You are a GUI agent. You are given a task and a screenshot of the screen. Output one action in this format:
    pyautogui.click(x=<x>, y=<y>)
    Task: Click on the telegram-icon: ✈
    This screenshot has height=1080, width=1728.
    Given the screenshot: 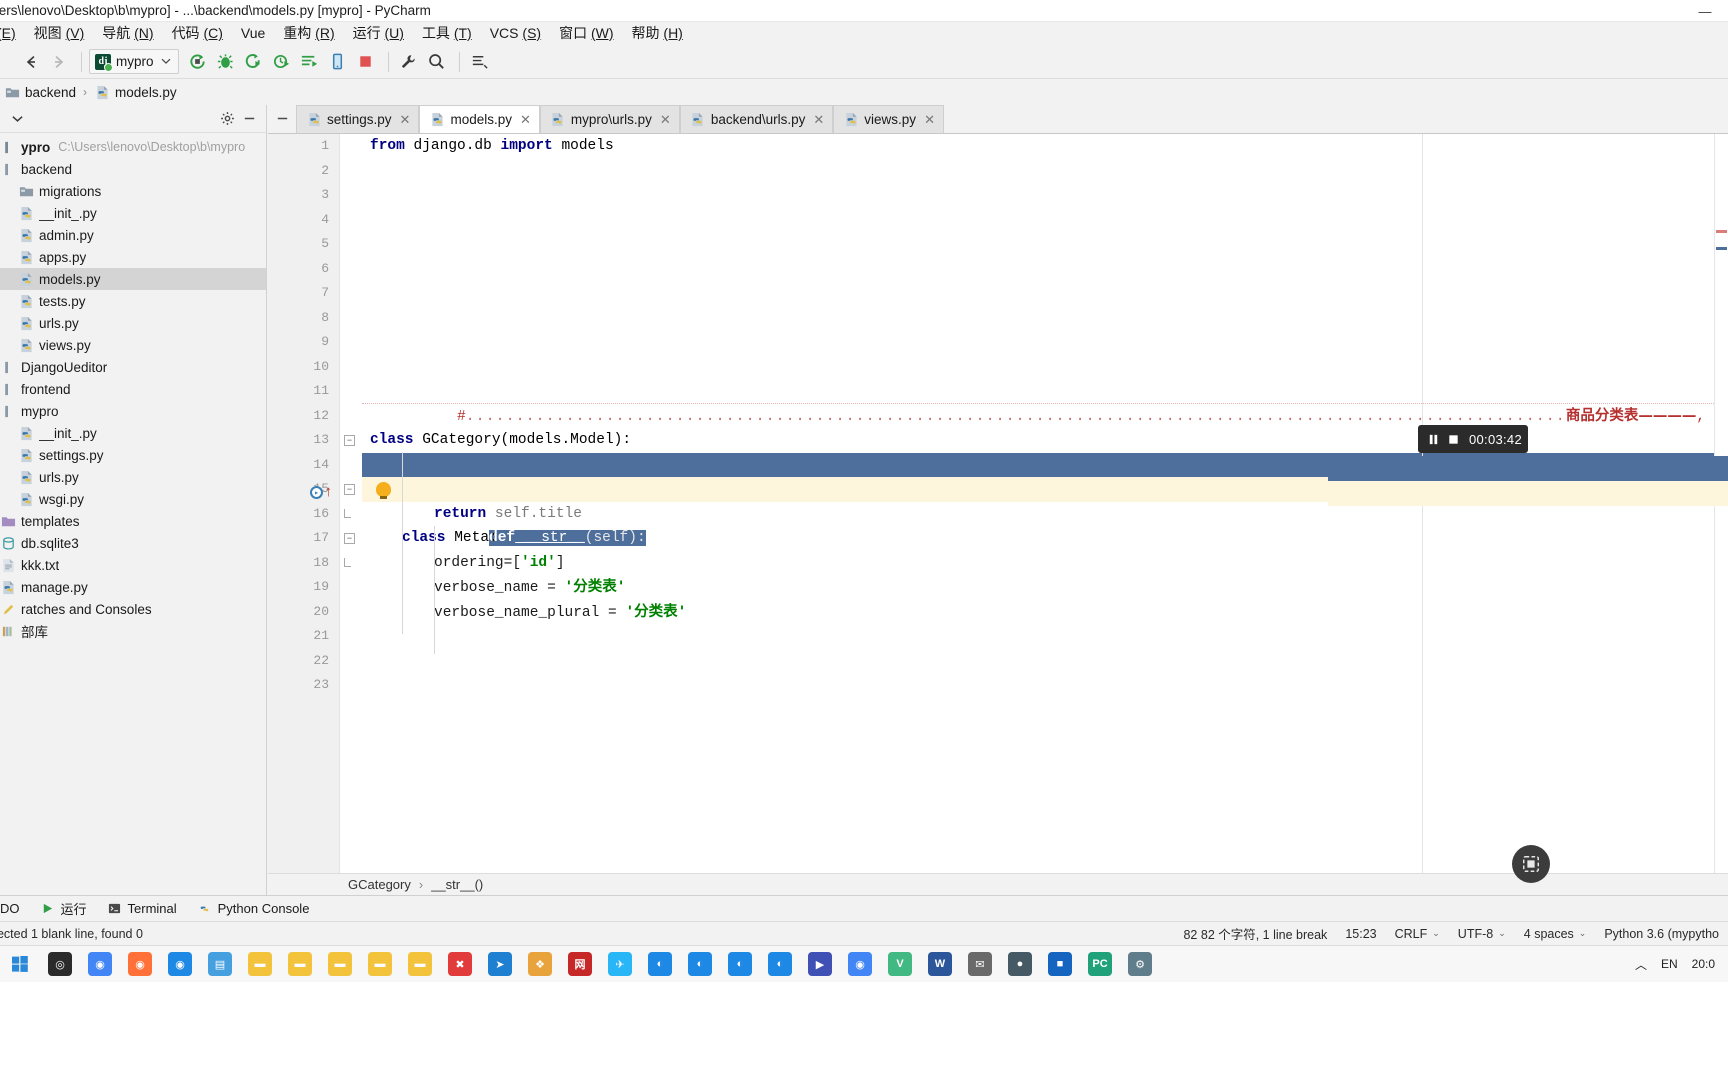 What is the action you would take?
    pyautogui.click(x=620, y=964)
    